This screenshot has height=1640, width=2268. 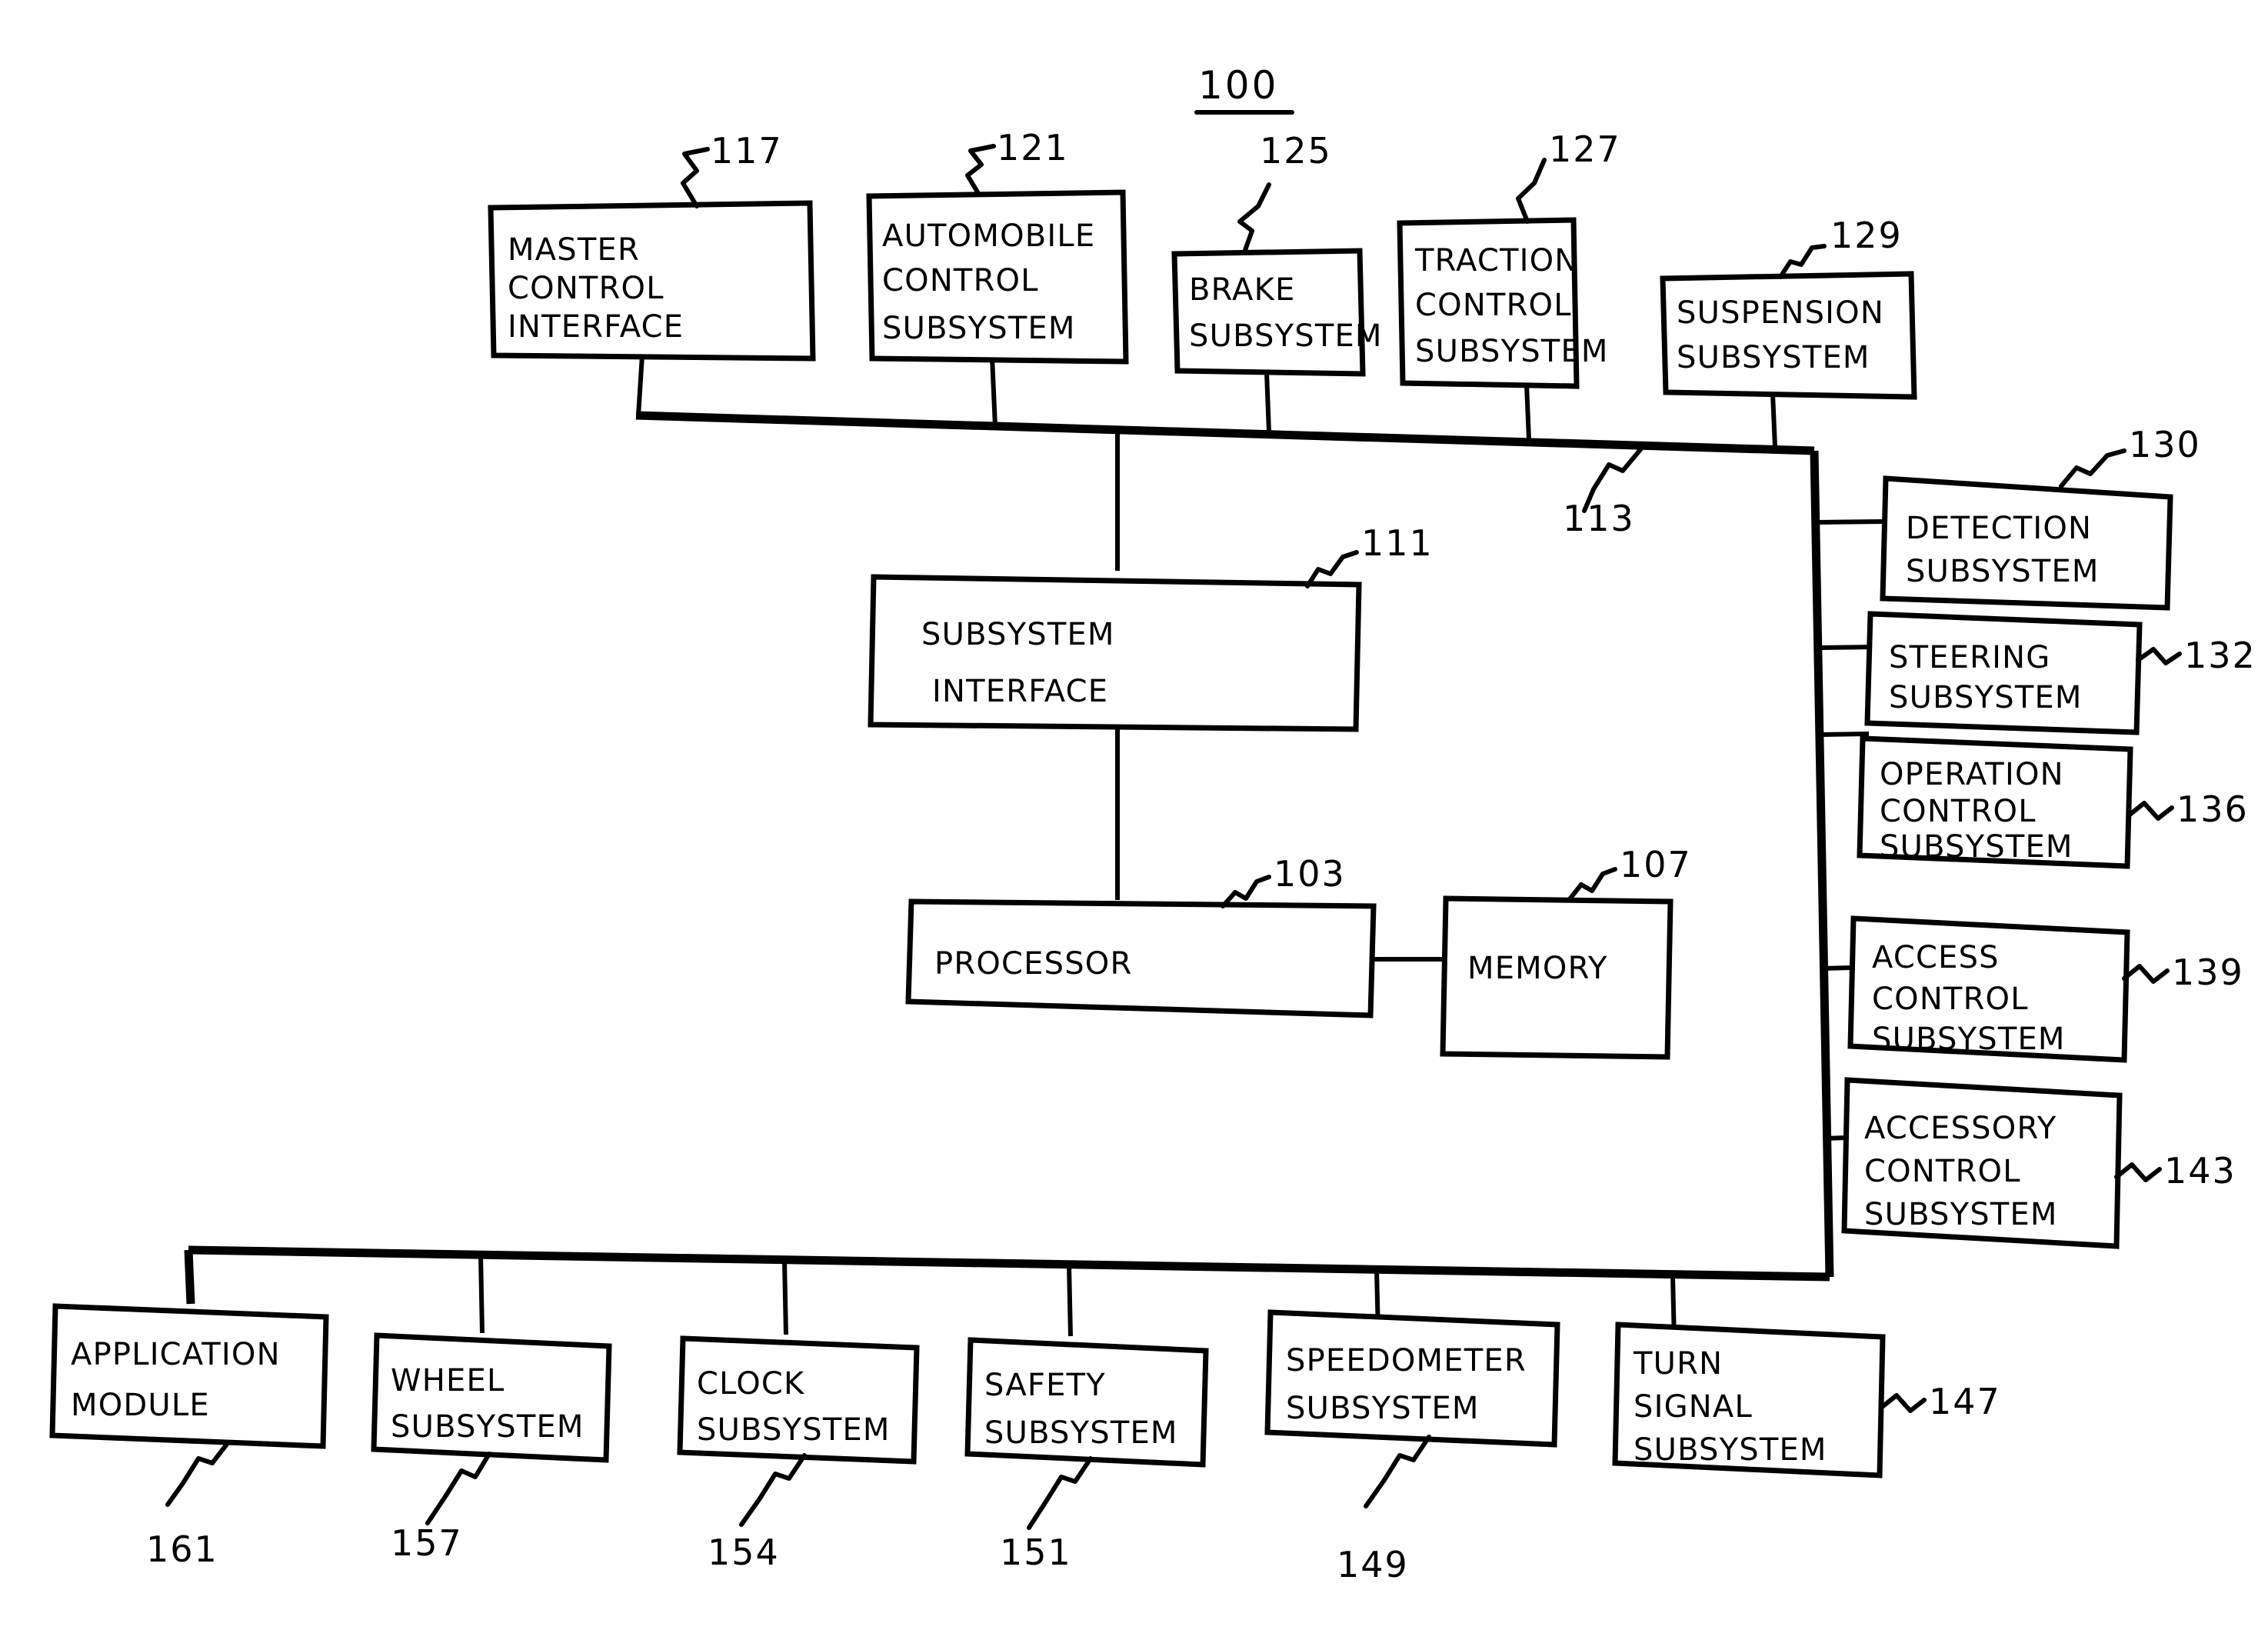 I want to click on block-turn-signal-subsystem-line-0: TURN, so click(x=1678, y=1364).